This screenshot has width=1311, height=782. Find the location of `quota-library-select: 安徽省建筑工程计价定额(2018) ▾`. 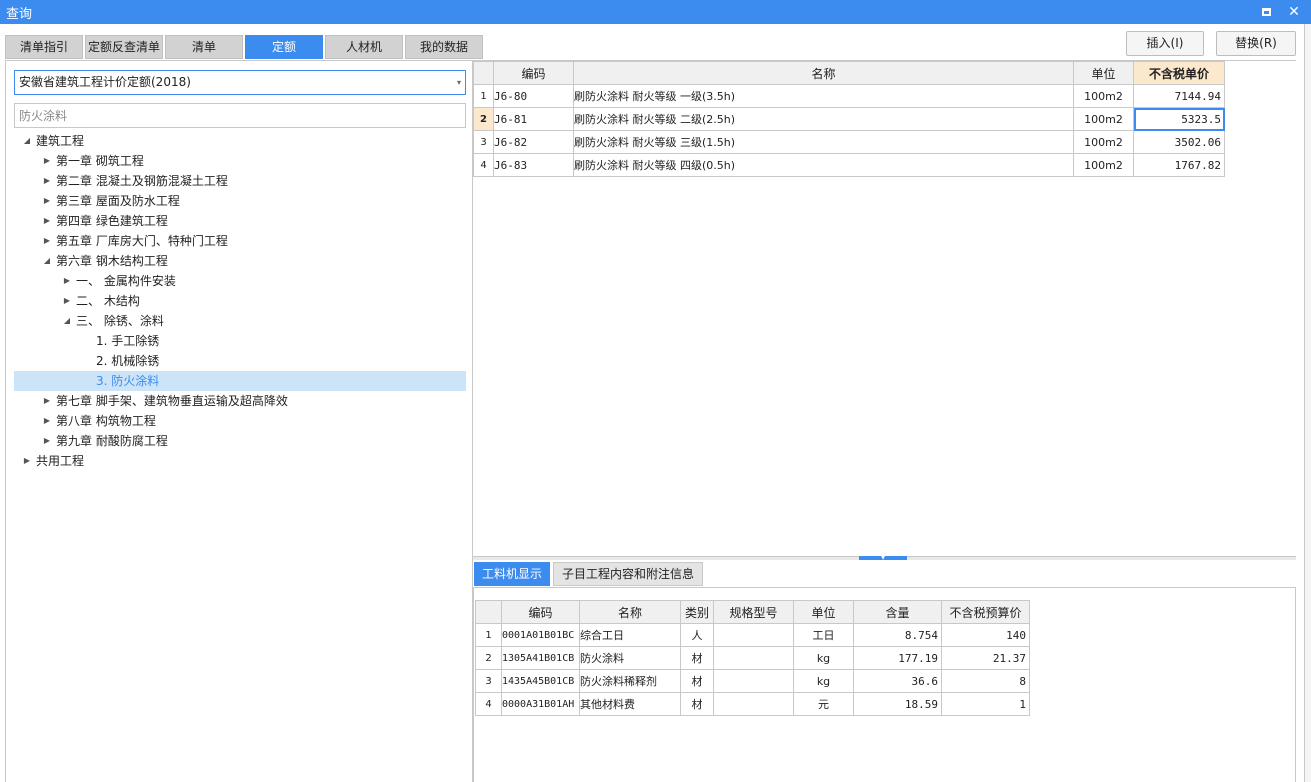

quota-library-select: 安徽省建筑工程计价定额(2018) ▾ is located at coordinates (240, 82).